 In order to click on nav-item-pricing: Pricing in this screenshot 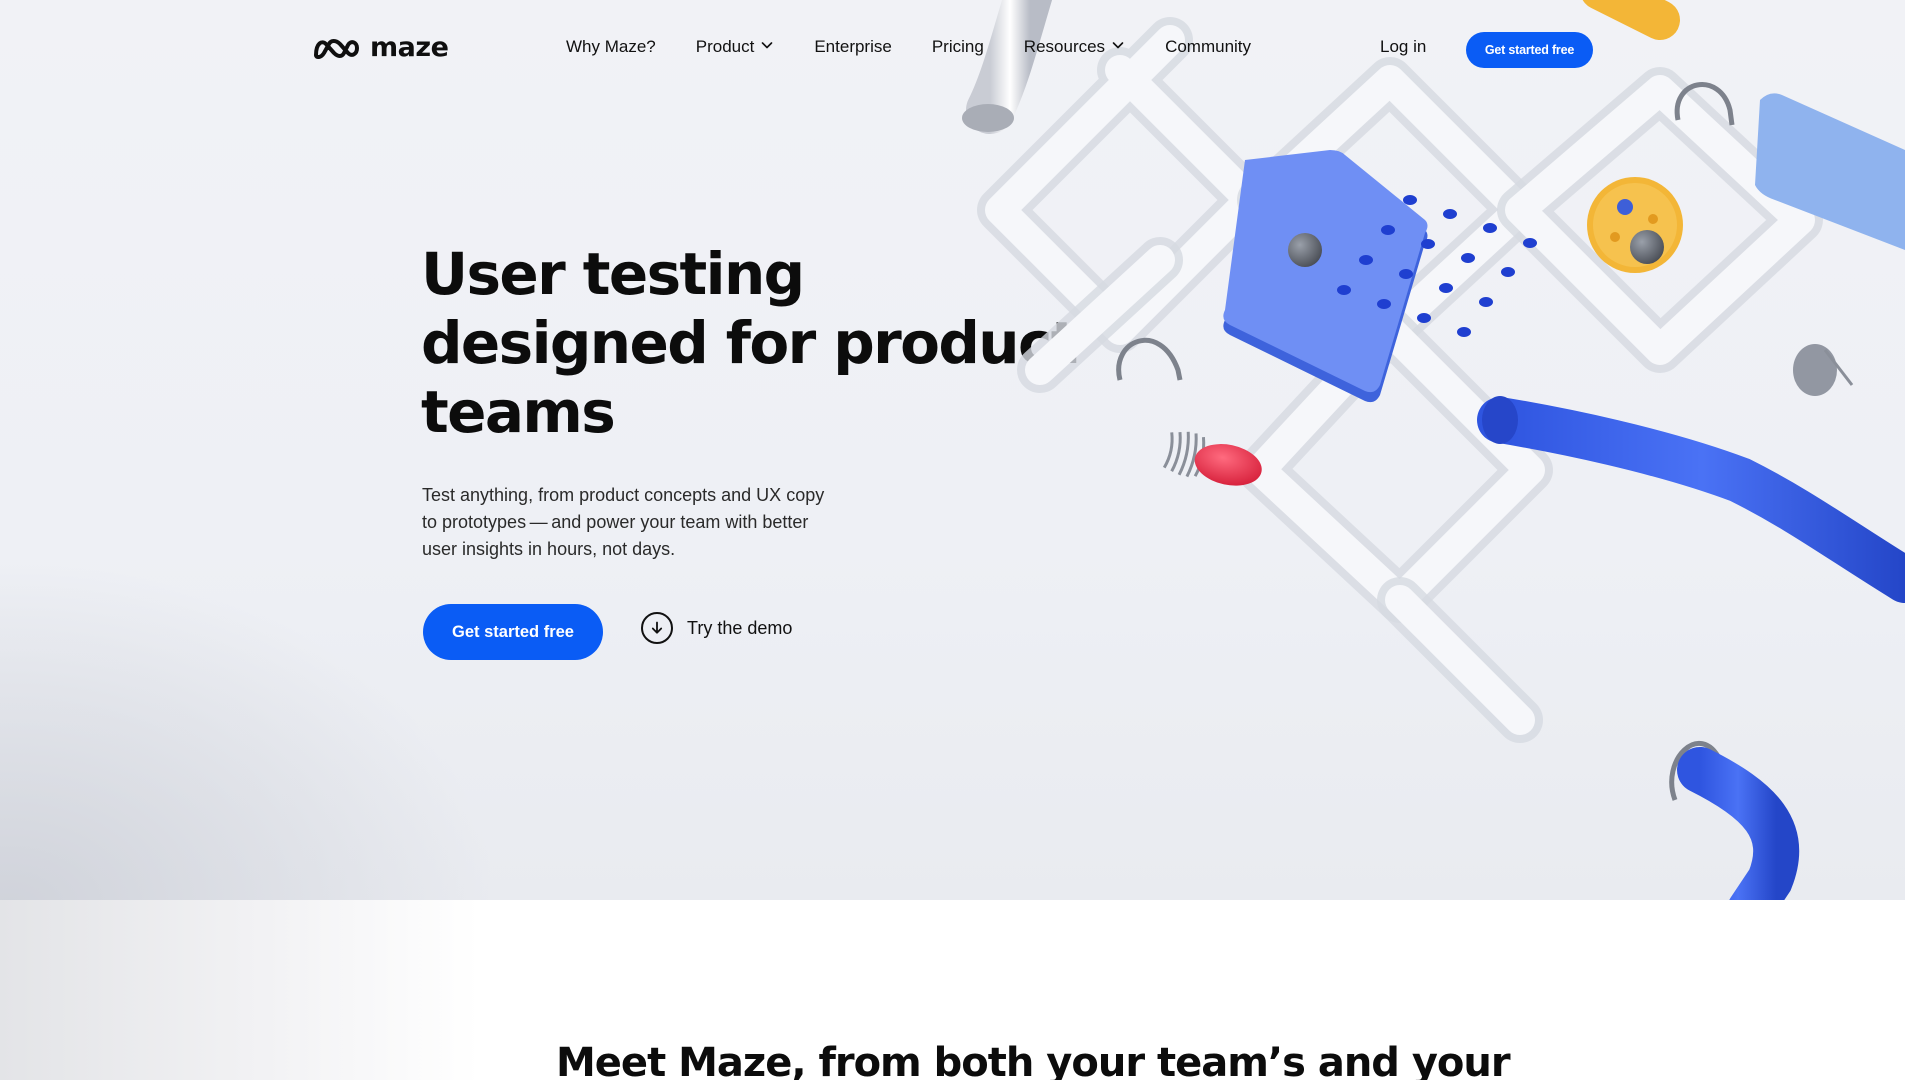, I will do `click(958, 47)`.